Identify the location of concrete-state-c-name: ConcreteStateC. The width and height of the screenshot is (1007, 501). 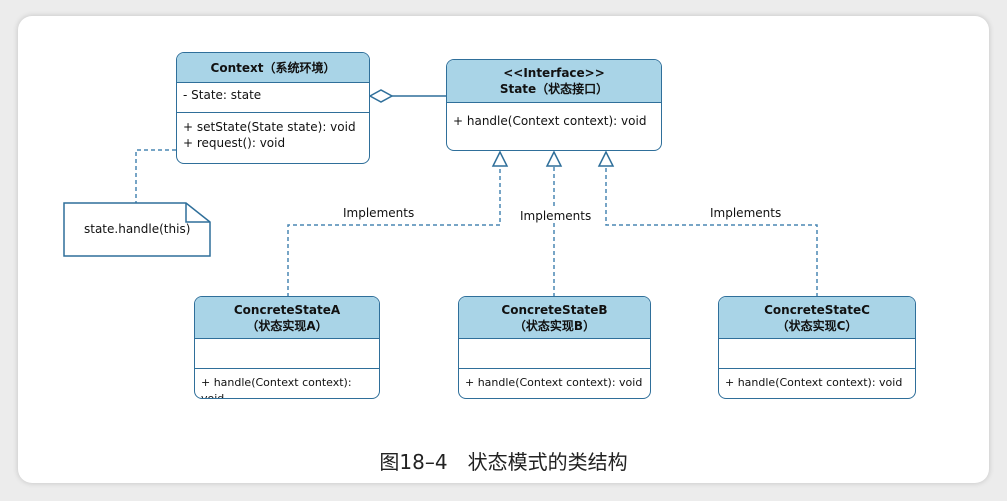
(817, 310).